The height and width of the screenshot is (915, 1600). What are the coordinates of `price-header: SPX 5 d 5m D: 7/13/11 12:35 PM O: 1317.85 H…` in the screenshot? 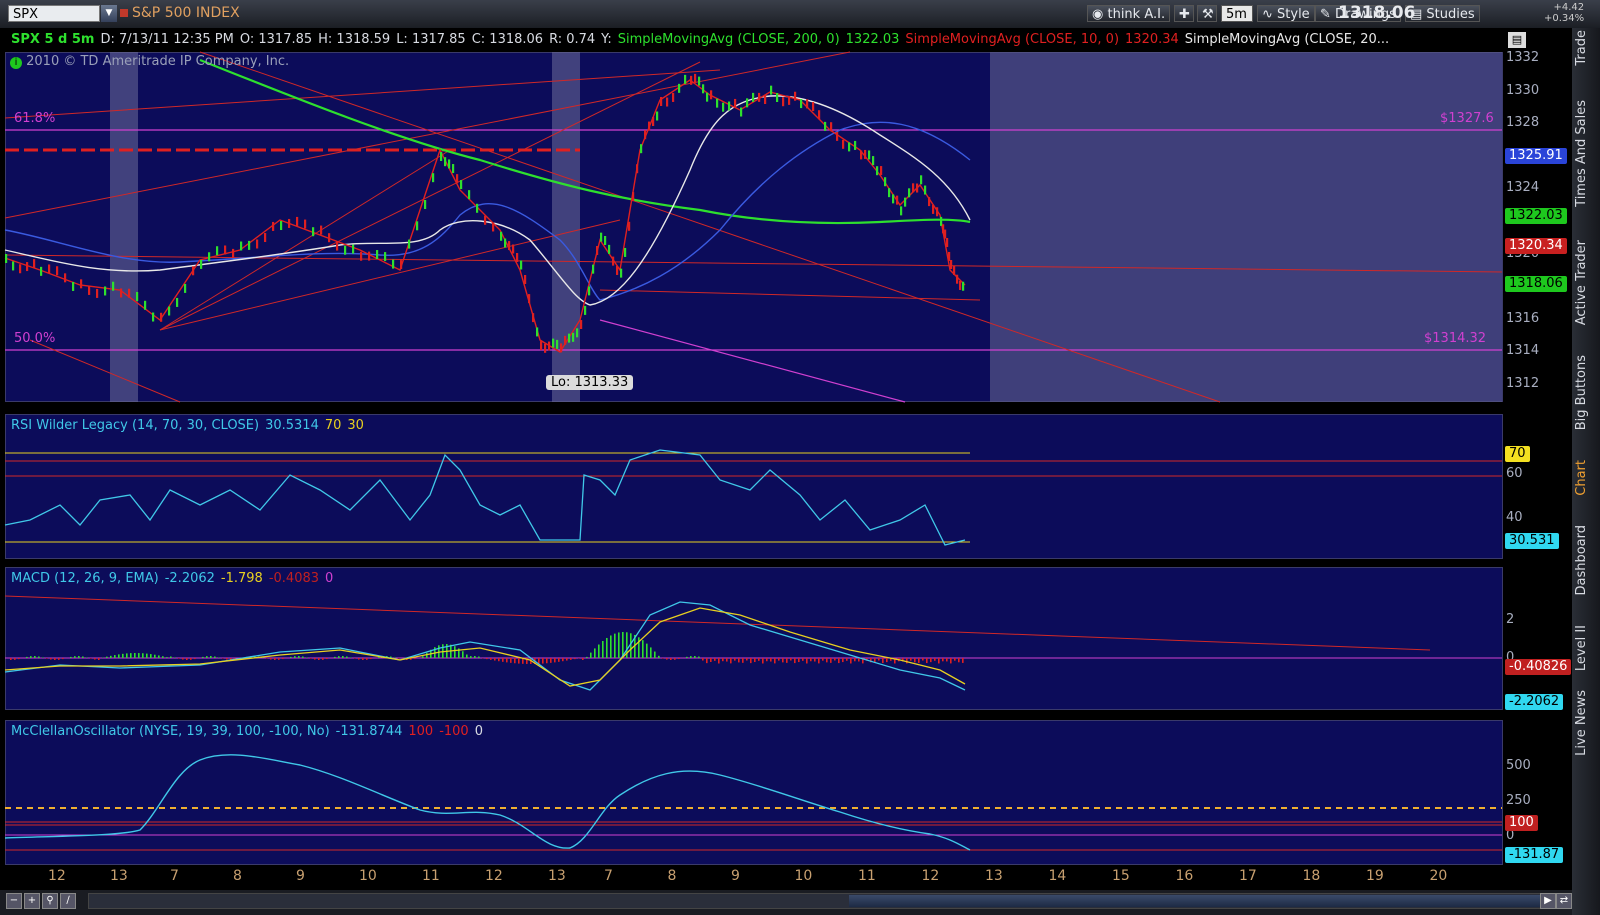 It's located at (700, 40).